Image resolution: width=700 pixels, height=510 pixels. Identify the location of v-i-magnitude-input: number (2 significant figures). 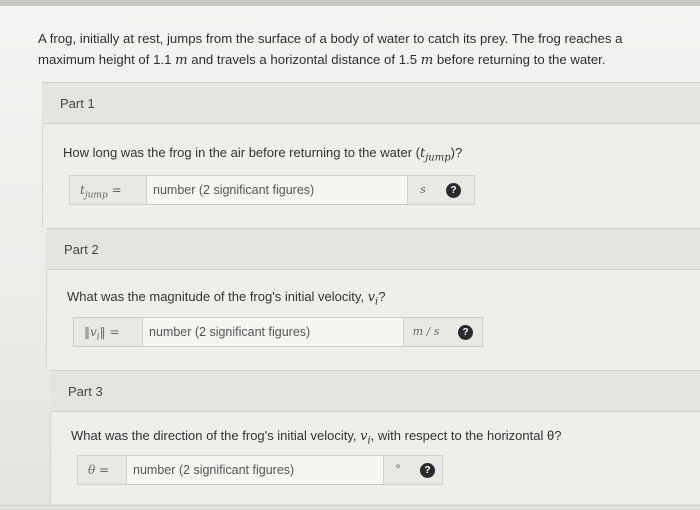
(273, 332).